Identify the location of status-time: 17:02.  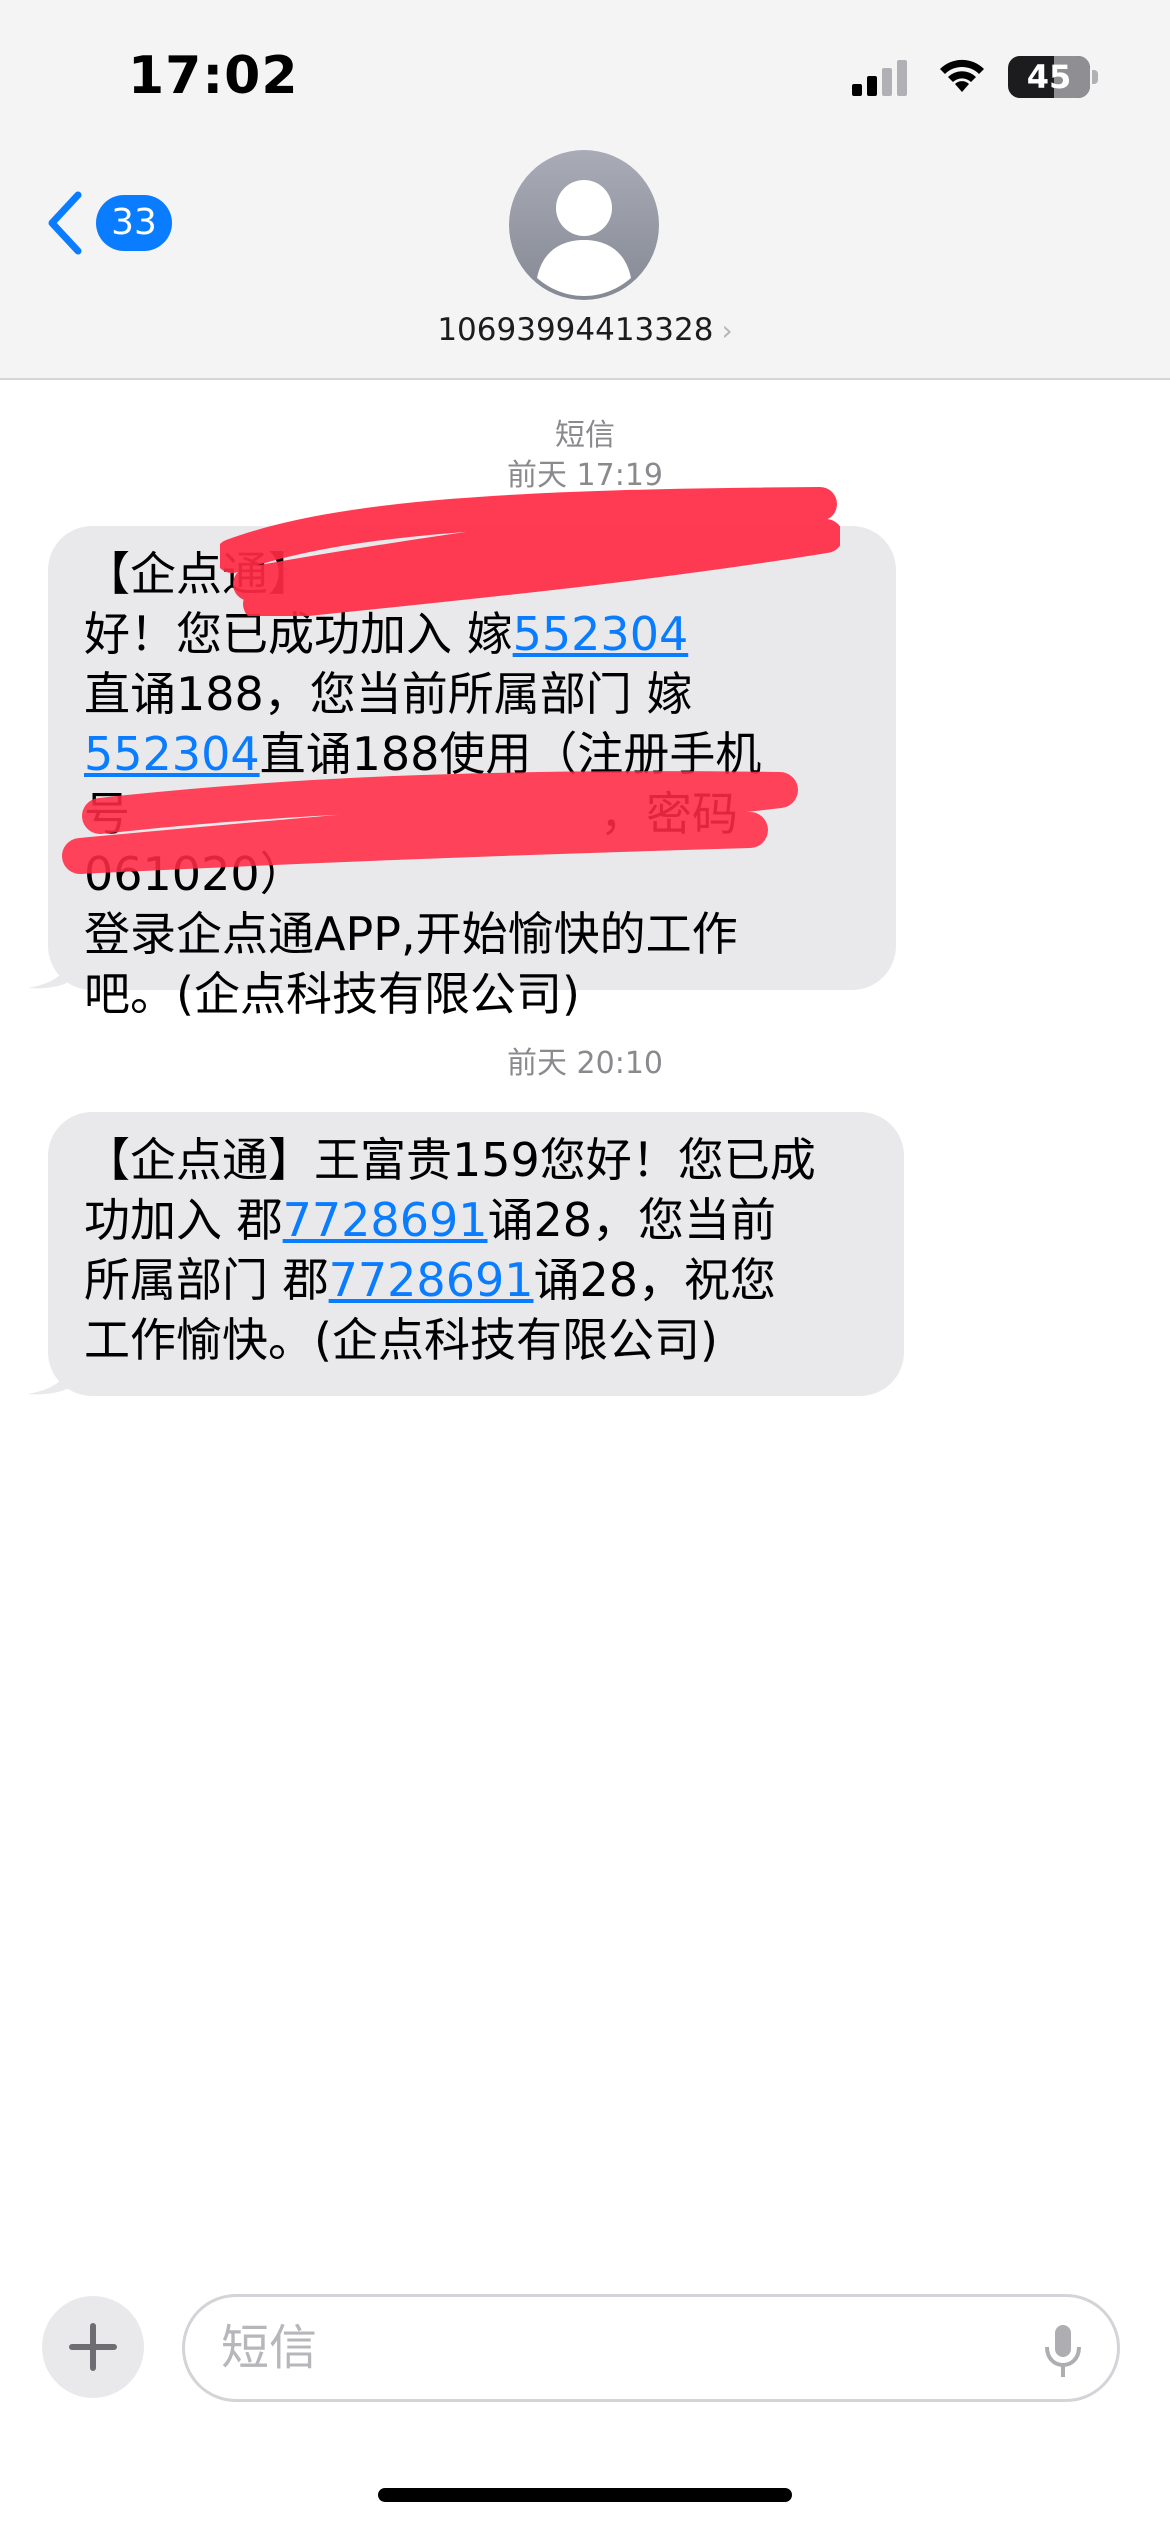
(213, 76).